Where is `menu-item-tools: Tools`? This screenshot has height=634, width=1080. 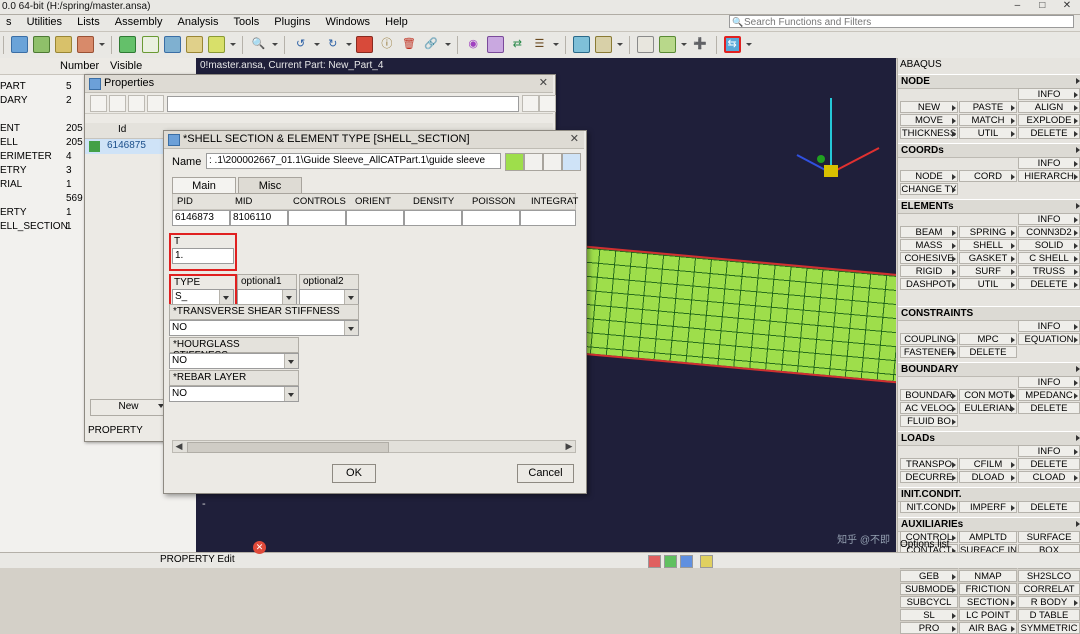
menu-item-tools: Tools is located at coordinates (247, 22).